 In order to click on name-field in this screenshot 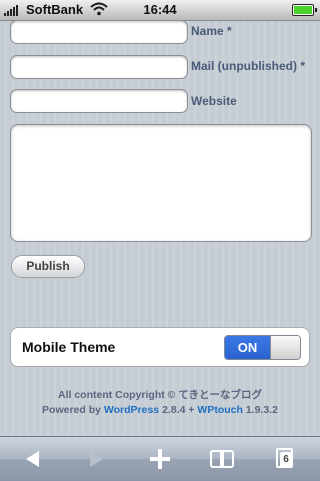, I will do `click(99, 32)`.